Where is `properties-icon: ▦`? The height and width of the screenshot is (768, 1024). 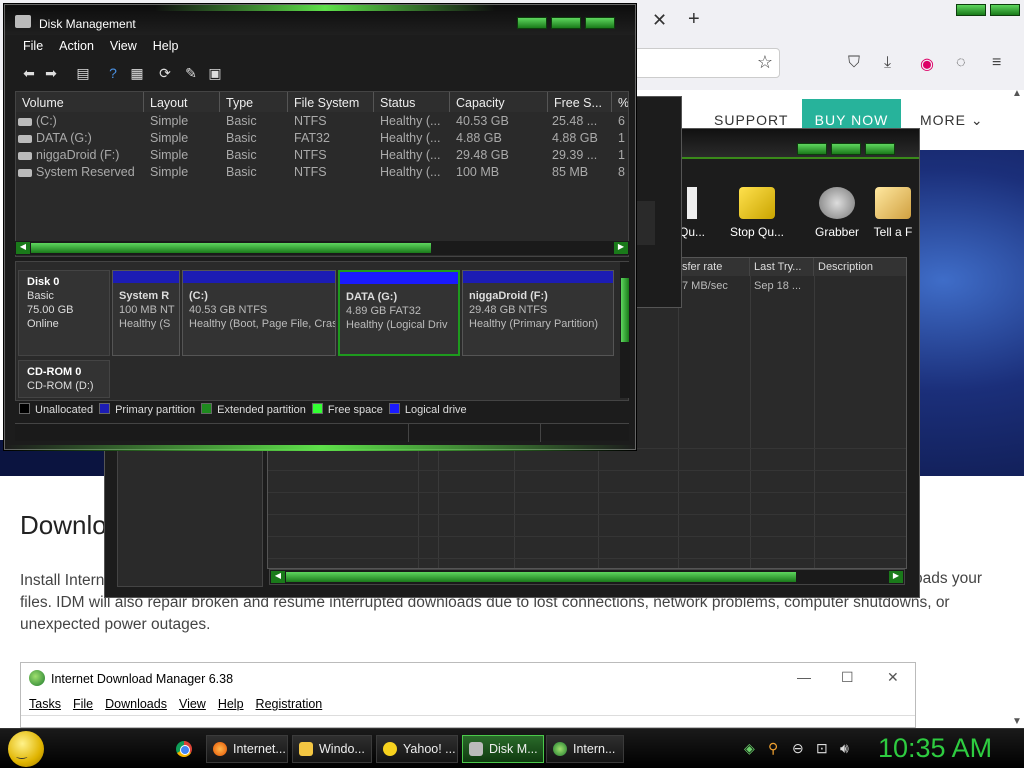
properties-icon: ▦ is located at coordinates (137, 74).